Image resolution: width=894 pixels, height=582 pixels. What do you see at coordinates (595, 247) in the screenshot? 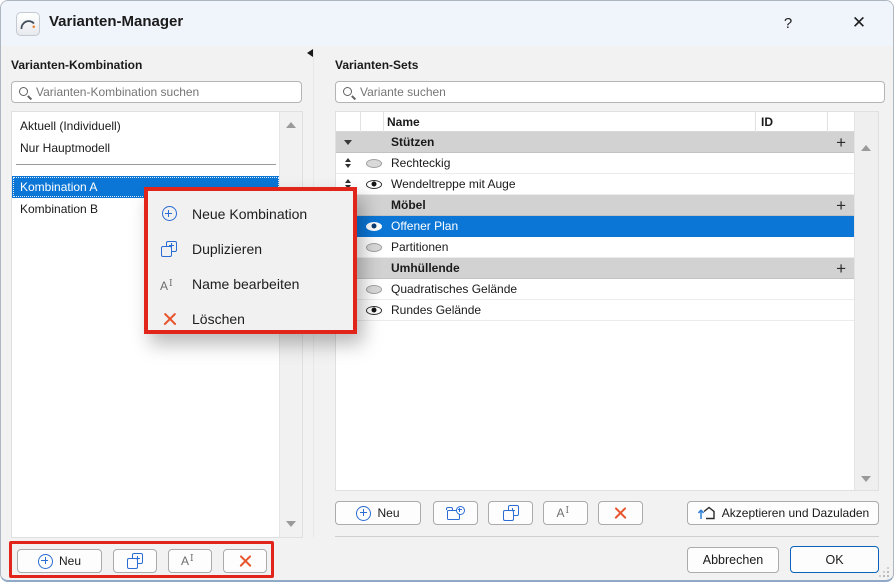
I see `variant-row: Partitionen` at bounding box center [595, 247].